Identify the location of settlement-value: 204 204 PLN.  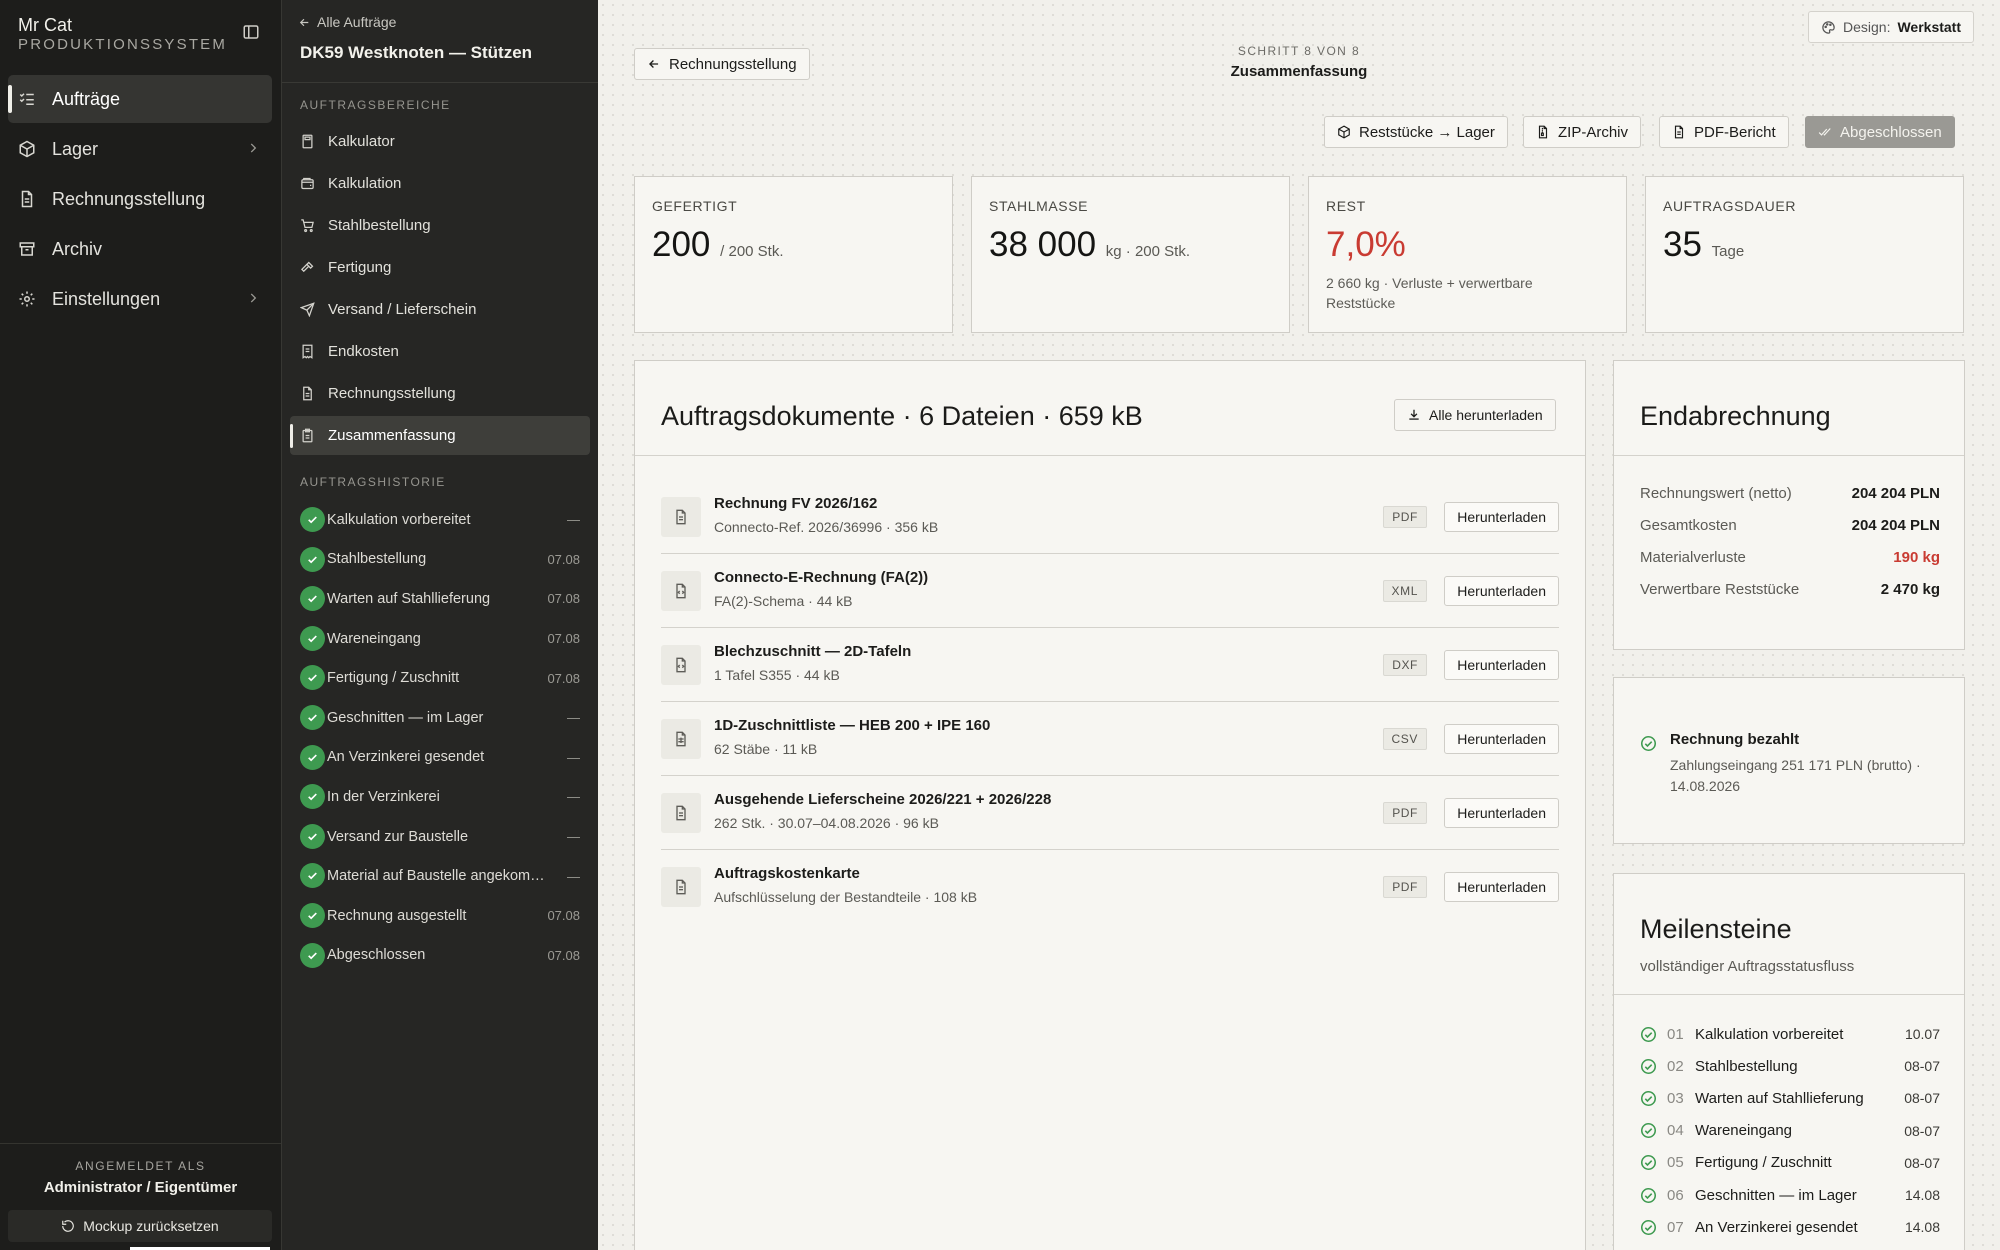
(1895, 525).